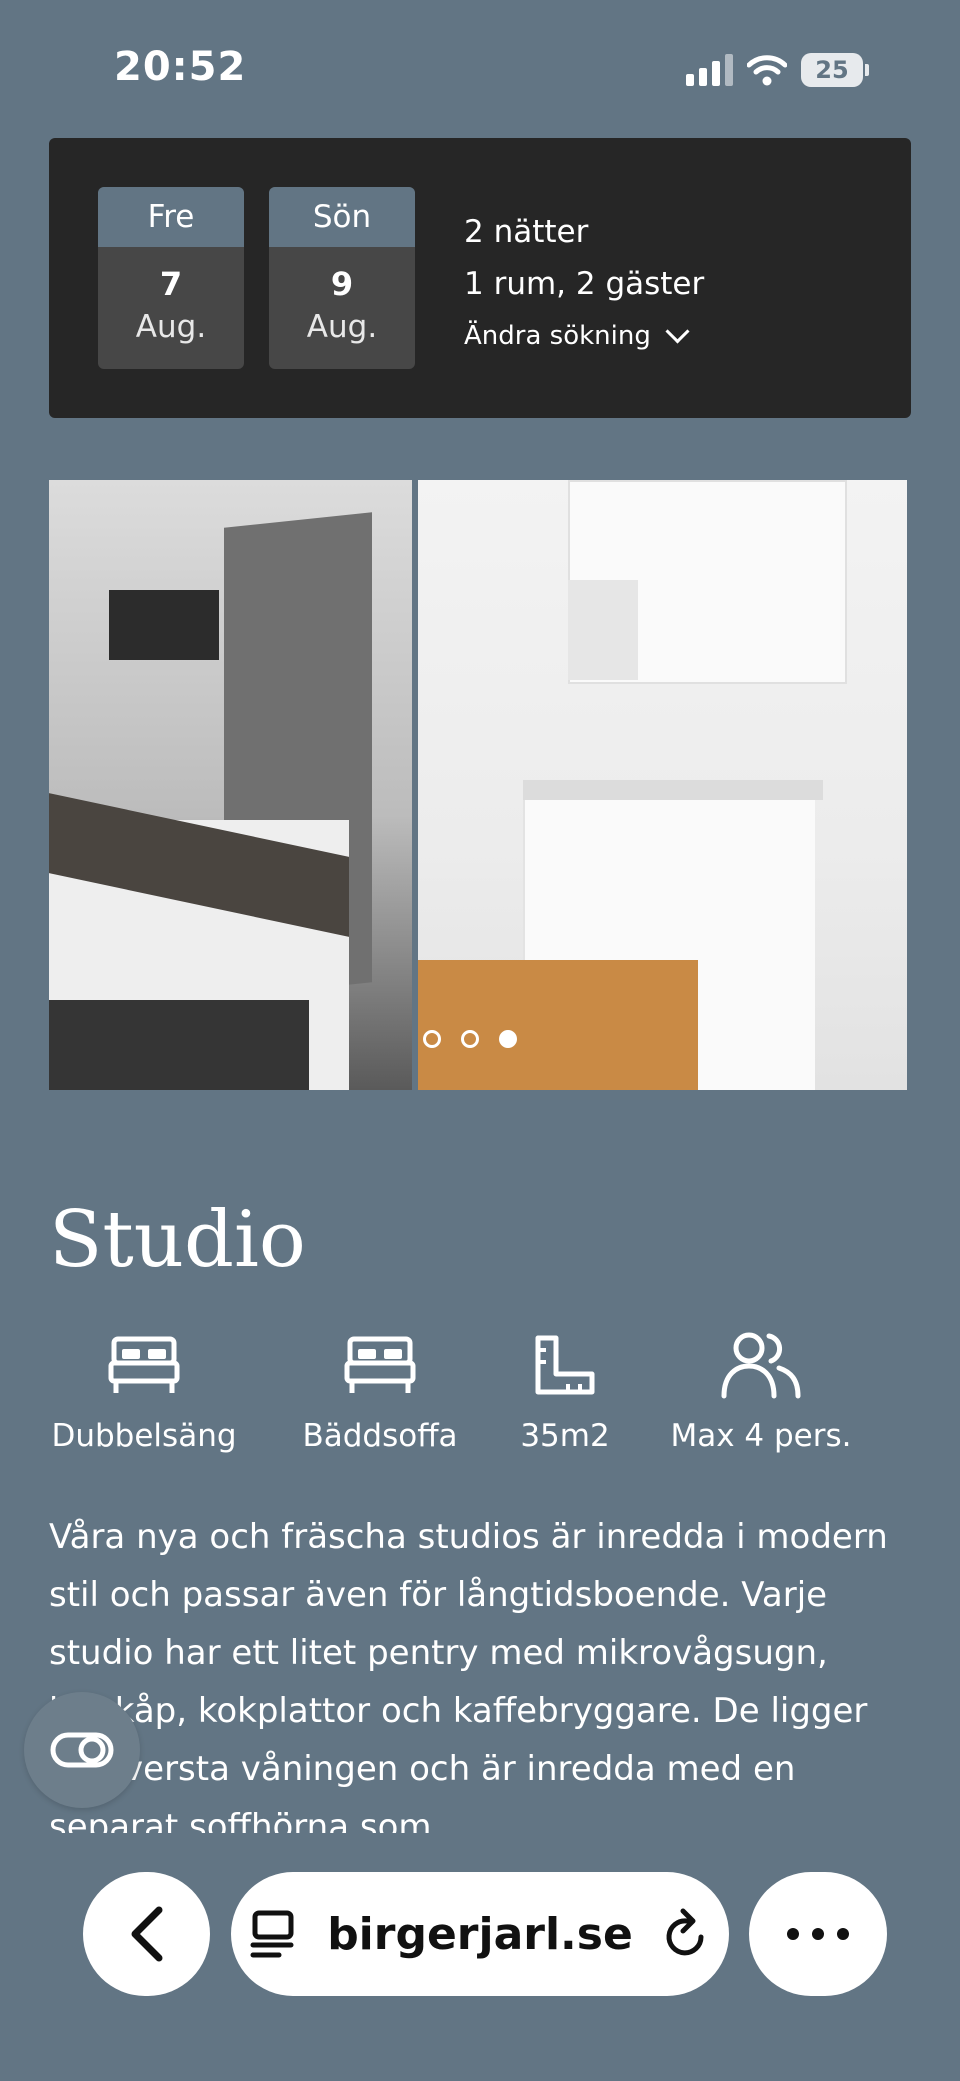  I want to click on chevron-down-icon, so click(677, 331).